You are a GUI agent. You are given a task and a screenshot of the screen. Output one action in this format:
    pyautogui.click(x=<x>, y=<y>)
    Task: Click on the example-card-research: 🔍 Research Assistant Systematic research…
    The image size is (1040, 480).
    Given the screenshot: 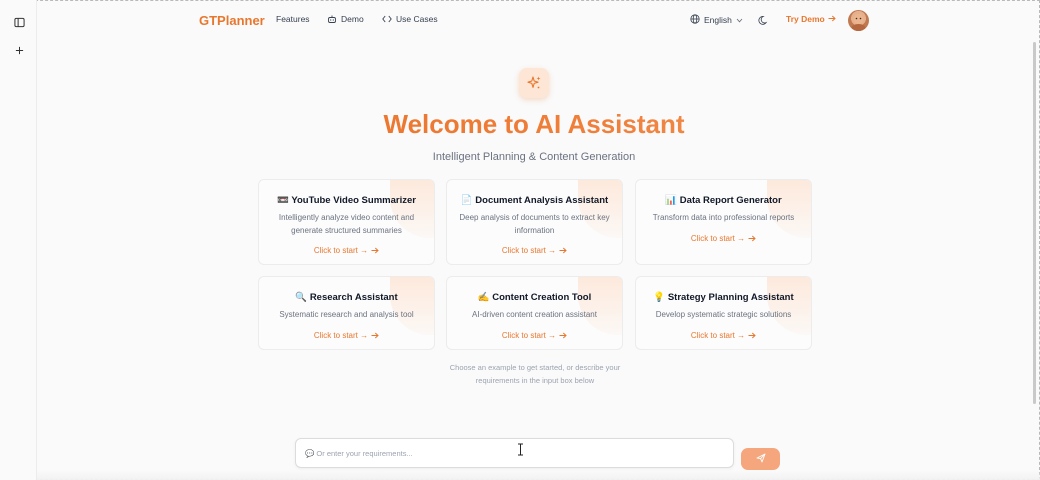 What is the action you would take?
    pyautogui.click(x=346, y=313)
    